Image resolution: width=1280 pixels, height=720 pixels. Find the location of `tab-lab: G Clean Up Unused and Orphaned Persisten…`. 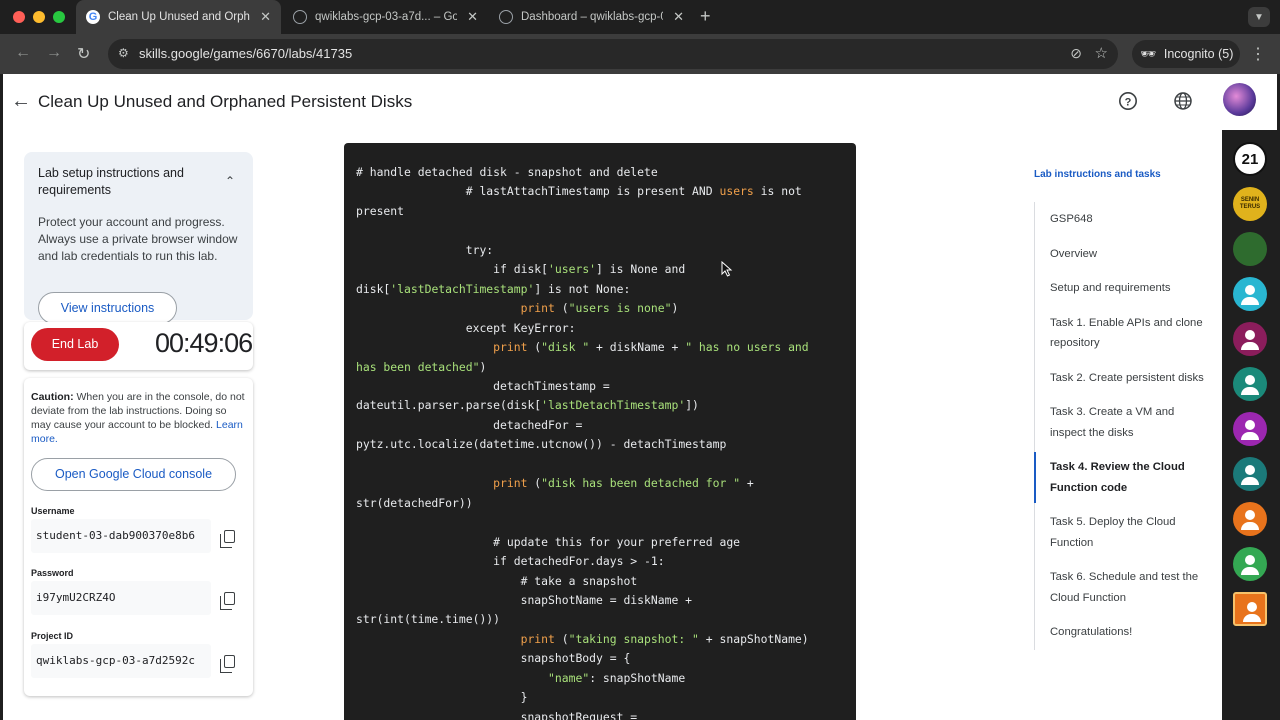

tab-lab: G Clean Up Unused and Orphaned Persisten… is located at coordinates (178, 17).